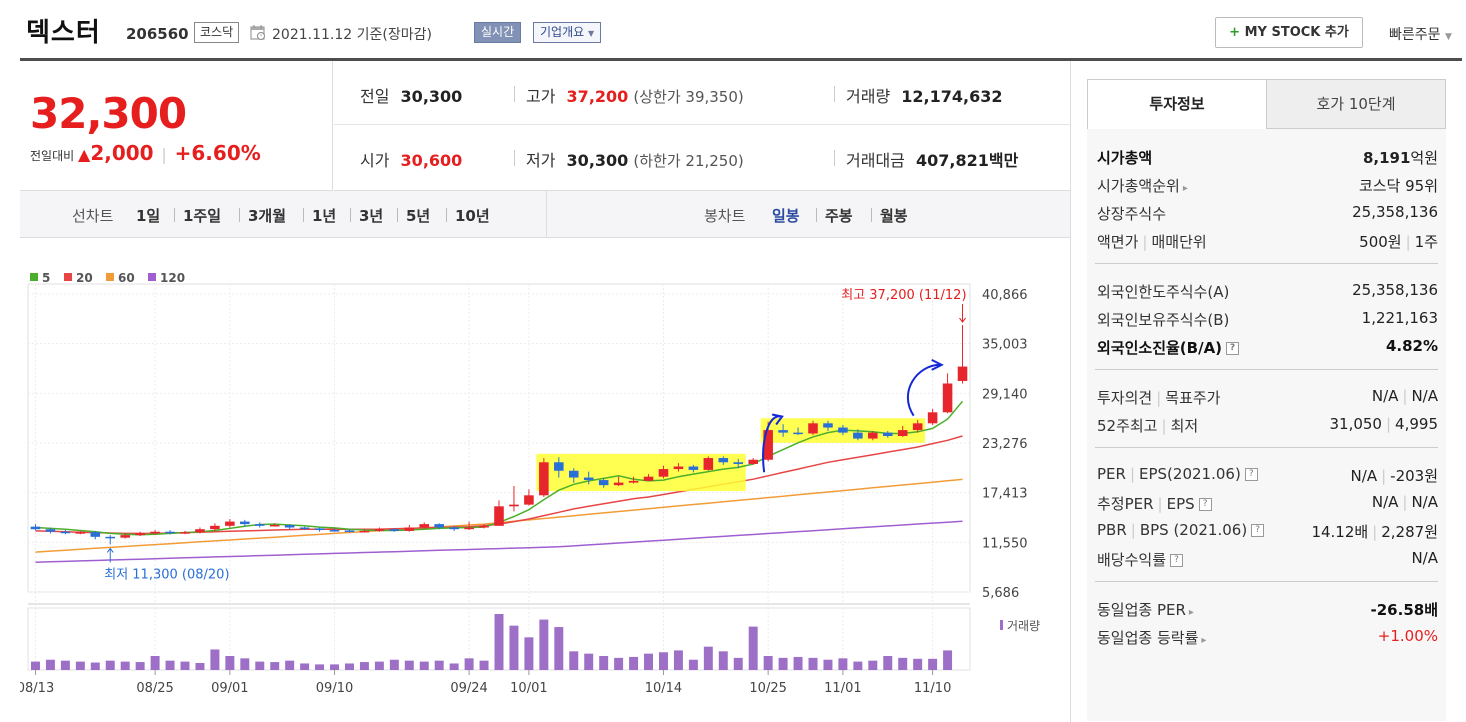 The width and height of the screenshot is (1466, 722). Describe the element at coordinates (122, 153) in the screenshot. I see `change-value: 2,000` at that location.